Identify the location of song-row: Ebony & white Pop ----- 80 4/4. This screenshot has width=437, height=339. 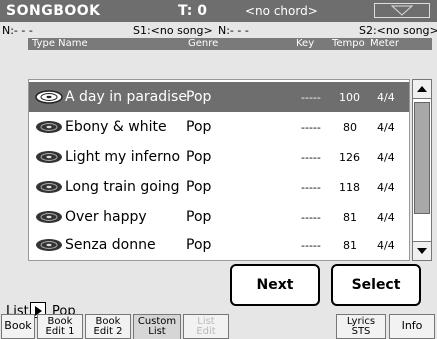
(219, 127).